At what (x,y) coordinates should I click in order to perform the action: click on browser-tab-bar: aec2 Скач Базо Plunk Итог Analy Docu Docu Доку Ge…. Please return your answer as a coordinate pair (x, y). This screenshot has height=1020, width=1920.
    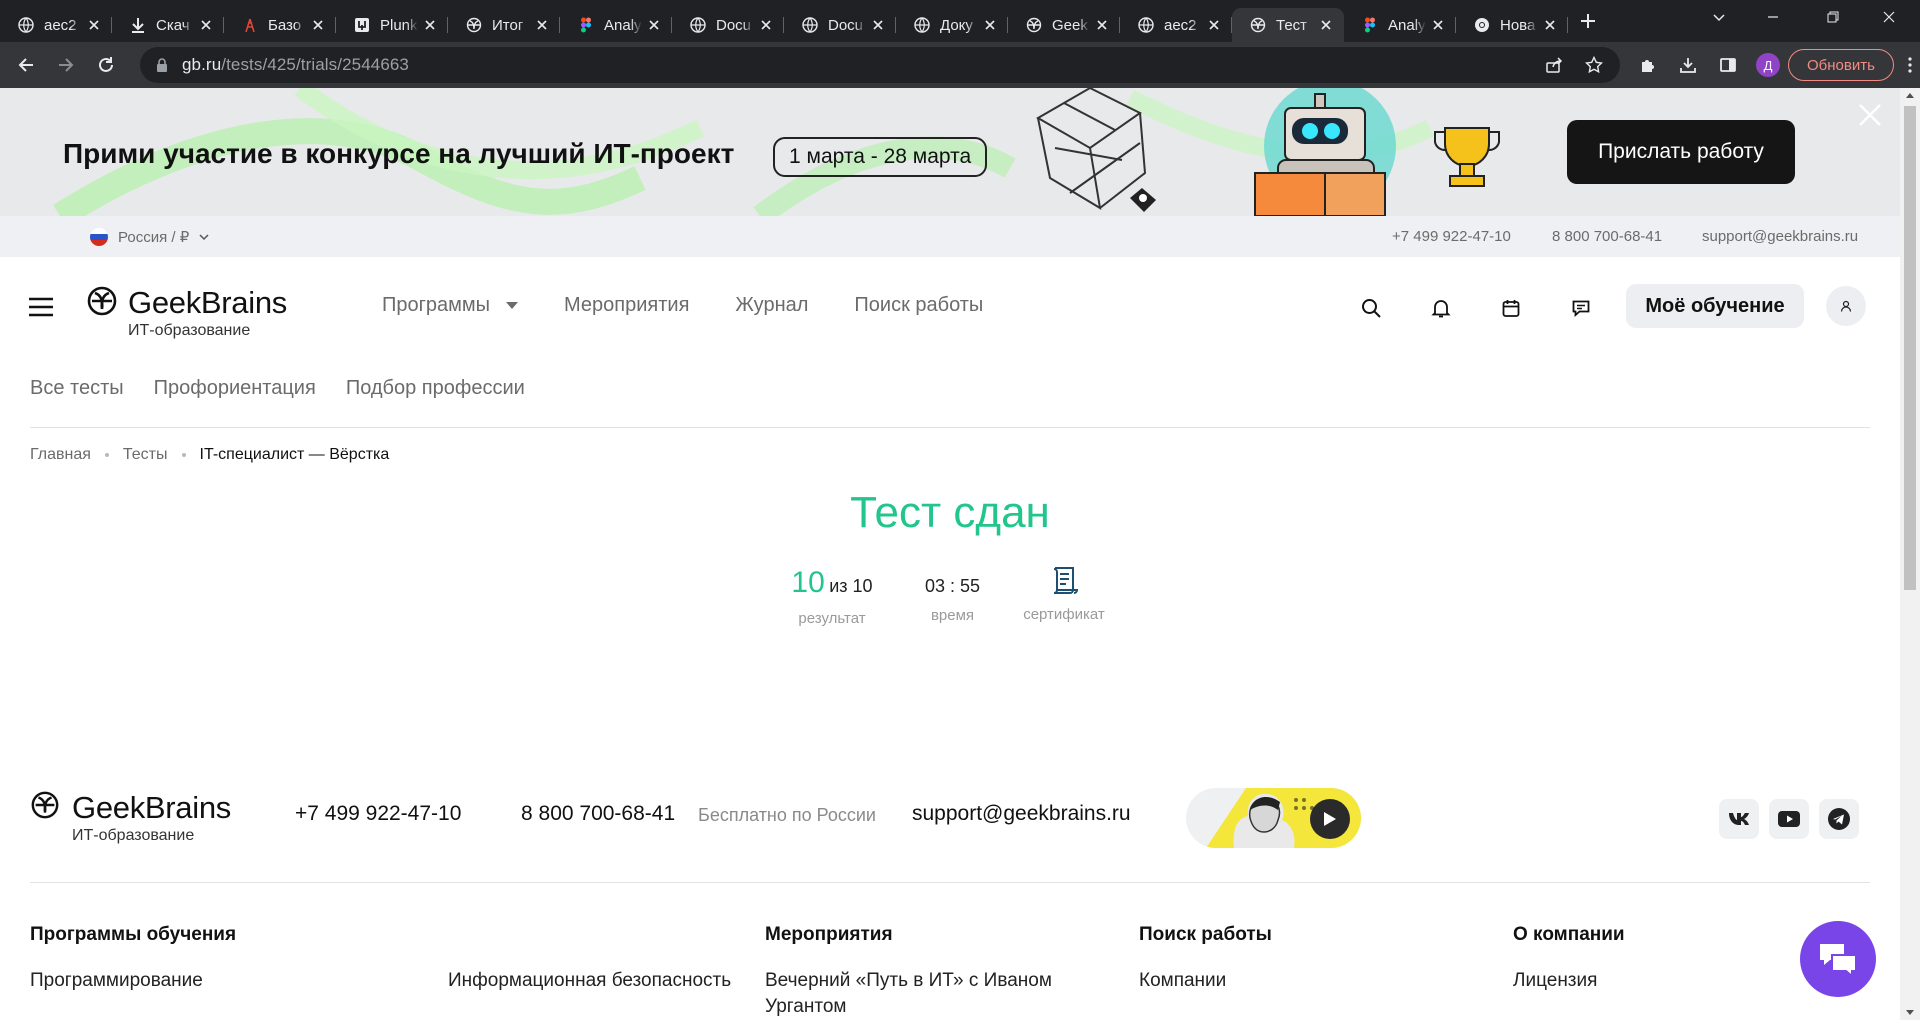
    Looking at the image, I should click on (960, 21).